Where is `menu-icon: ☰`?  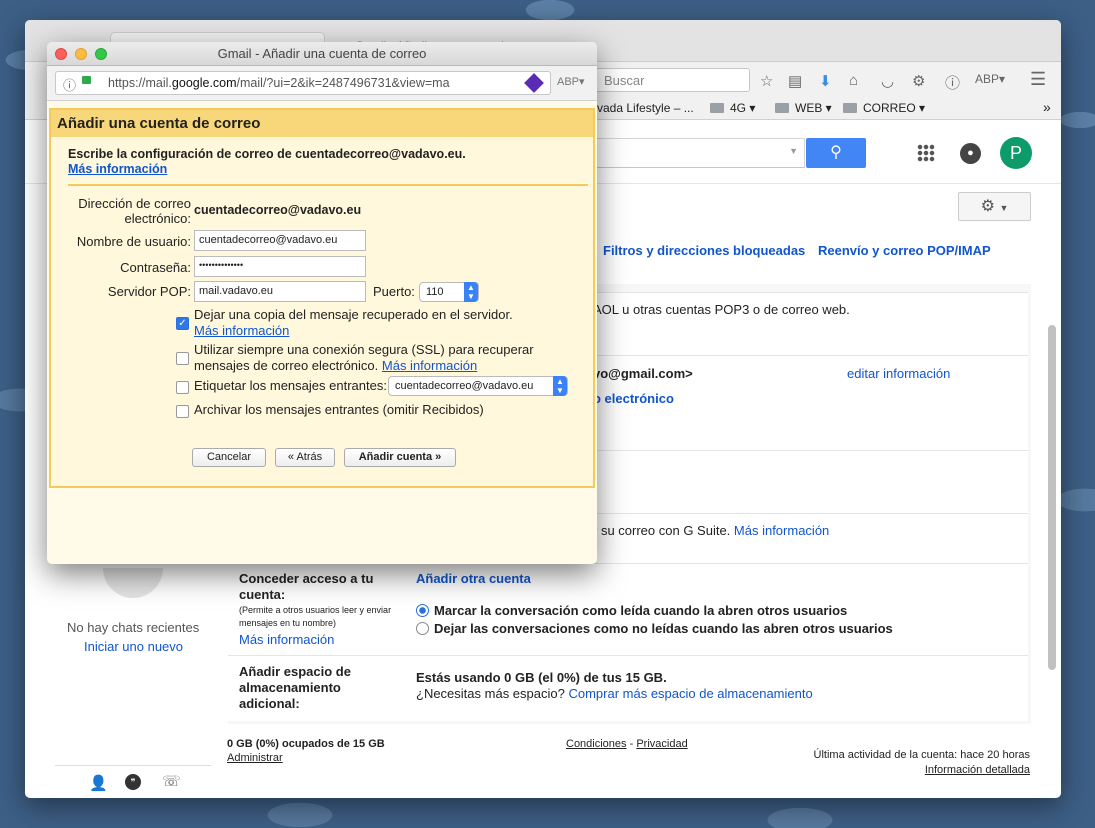 menu-icon: ☰ is located at coordinates (1038, 79).